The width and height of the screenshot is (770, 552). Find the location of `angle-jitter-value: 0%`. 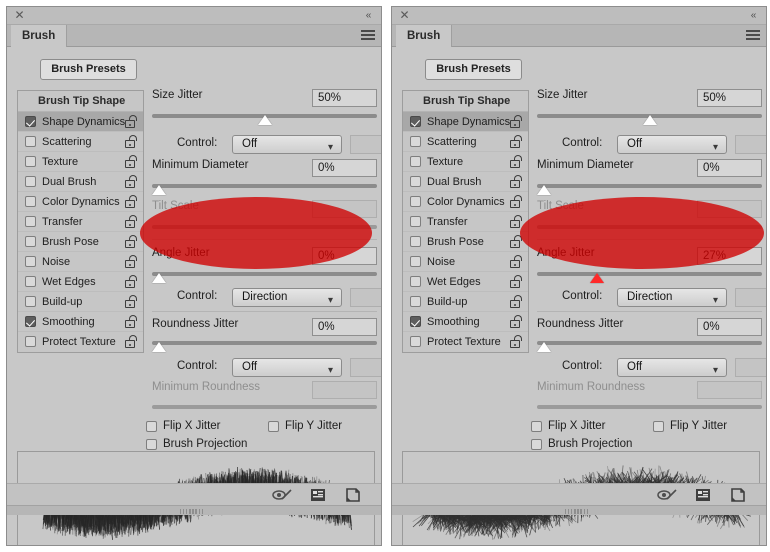

angle-jitter-value: 0% is located at coordinates (344, 256).